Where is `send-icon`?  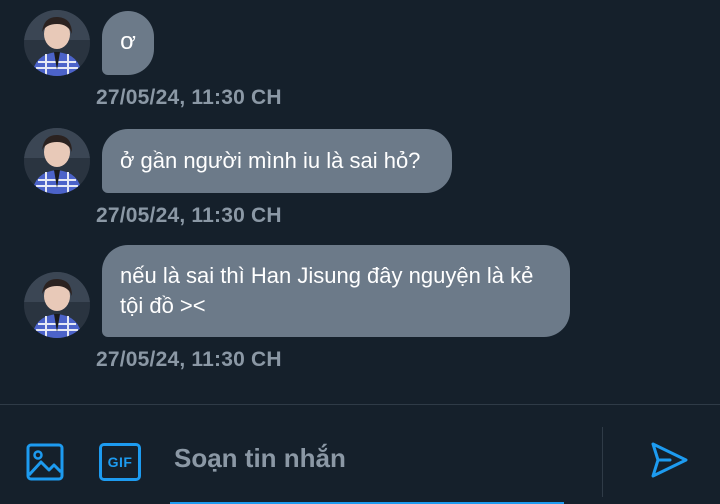
send-icon is located at coordinates (669, 460).